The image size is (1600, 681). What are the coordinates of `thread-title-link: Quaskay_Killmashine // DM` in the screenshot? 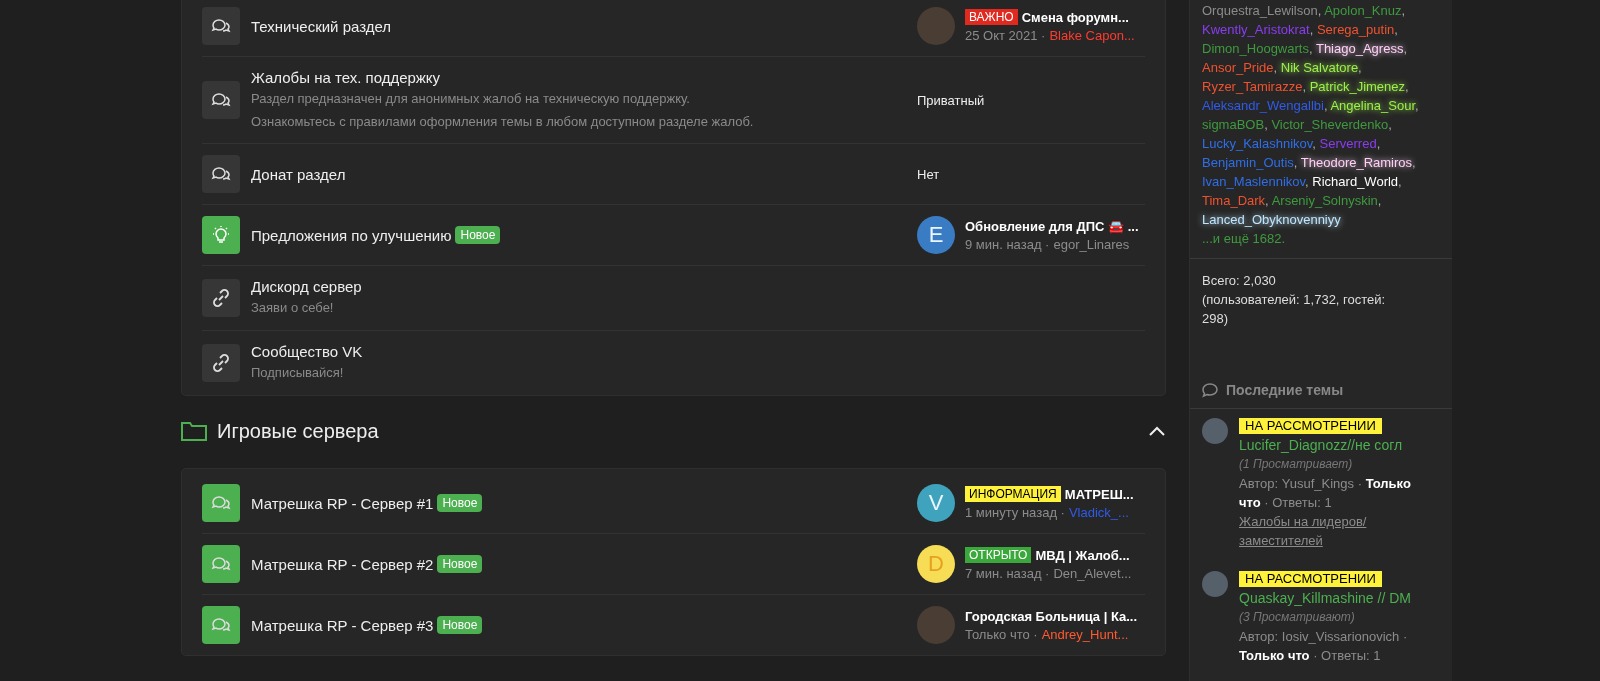 It's located at (1334, 598).